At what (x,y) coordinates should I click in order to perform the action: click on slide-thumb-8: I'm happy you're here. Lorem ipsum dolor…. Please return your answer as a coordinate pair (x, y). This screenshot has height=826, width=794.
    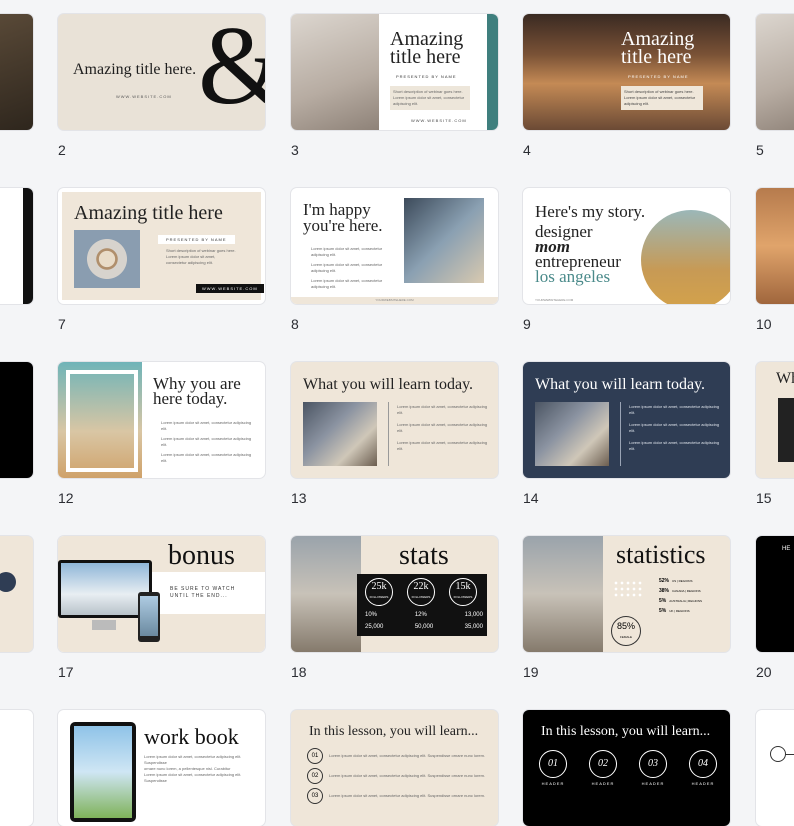
    Looking at the image, I should click on (394, 246).